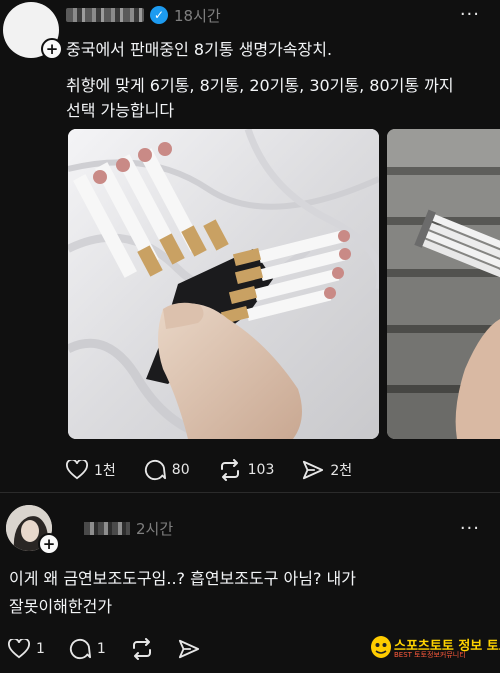 The width and height of the screenshot is (500, 673). I want to click on post-text-line-2: 취향에 맞게 6기통, 8기통, 20기통, 30기통, 80기통 까지, so click(260, 85).